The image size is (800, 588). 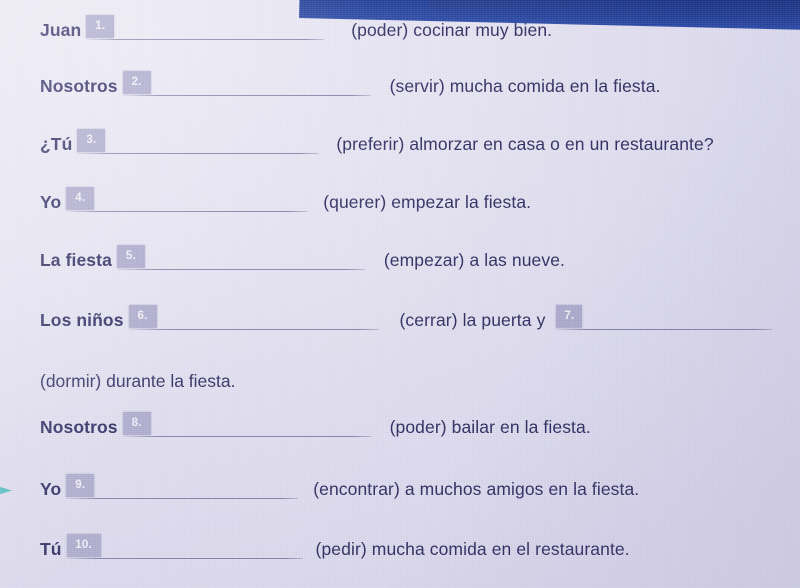 I want to click on exercise-prompt: (empezar) a las nueve., so click(x=474, y=260).